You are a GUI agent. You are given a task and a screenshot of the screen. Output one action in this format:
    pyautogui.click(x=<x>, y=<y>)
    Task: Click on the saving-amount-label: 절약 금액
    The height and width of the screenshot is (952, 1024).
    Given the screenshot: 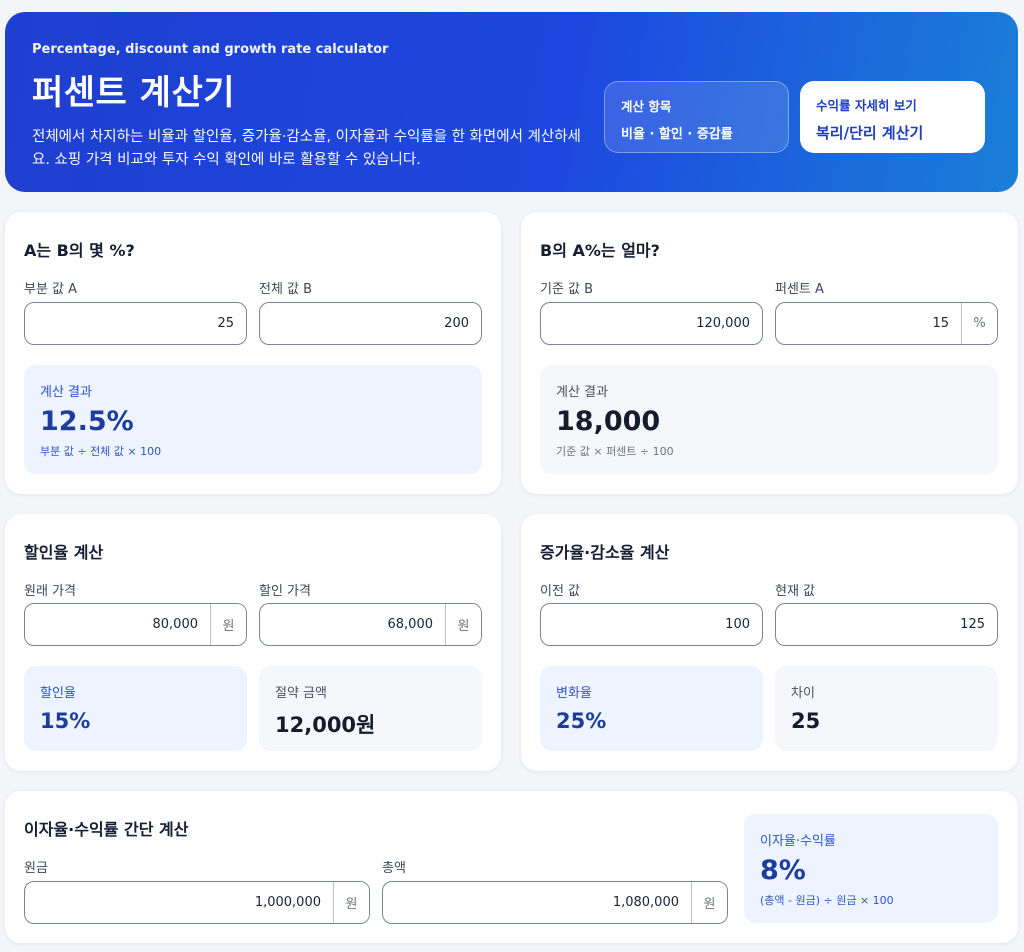 What is the action you would take?
    pyautogui.click(x=301, y=693)
    